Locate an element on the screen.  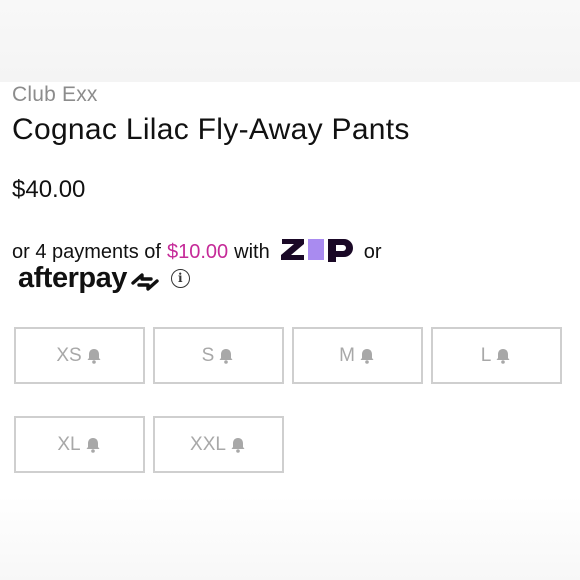
top-background is located at coordinates (290, 41).